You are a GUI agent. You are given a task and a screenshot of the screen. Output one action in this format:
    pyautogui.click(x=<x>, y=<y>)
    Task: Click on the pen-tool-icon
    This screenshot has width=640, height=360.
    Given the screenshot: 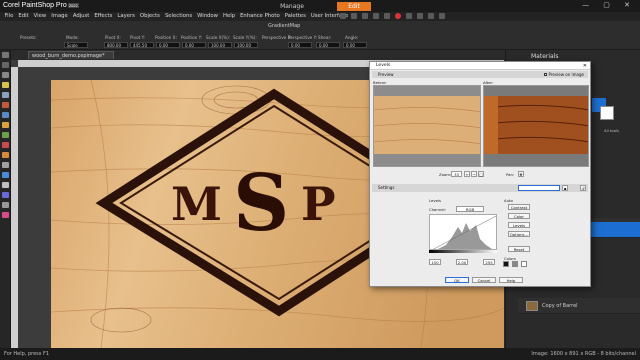 What is the action you would take?
    pyautogui.click(x=5, y=205)
    